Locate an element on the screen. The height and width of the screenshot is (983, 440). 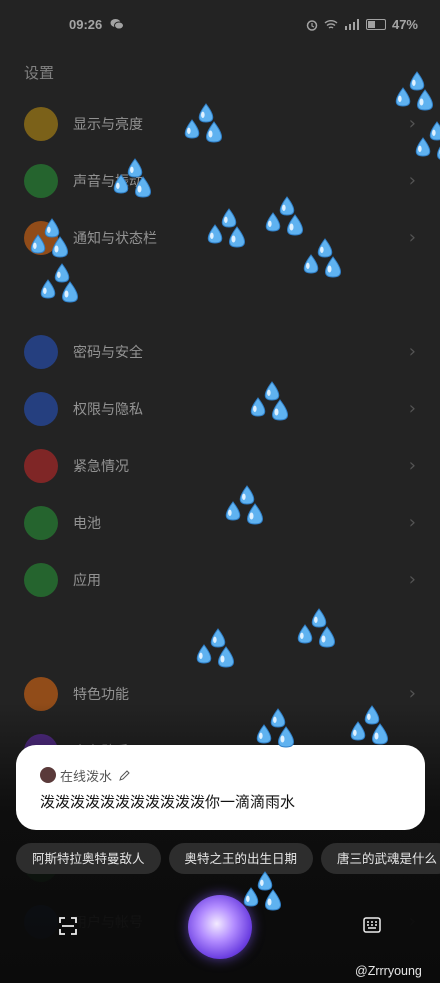
wifi-icon is located at coordinates (331, 24).